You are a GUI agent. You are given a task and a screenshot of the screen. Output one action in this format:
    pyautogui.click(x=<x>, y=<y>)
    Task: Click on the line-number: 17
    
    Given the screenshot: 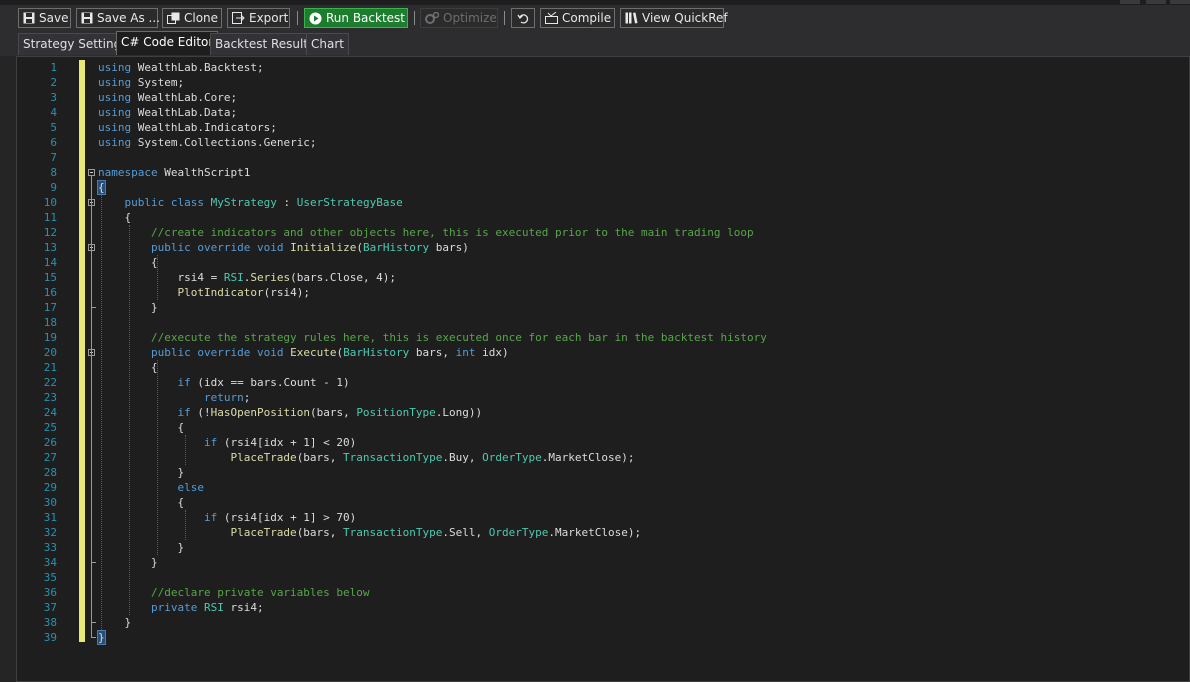 What is the action you would take?
    pyautogui.click(x=50, y=307)
    